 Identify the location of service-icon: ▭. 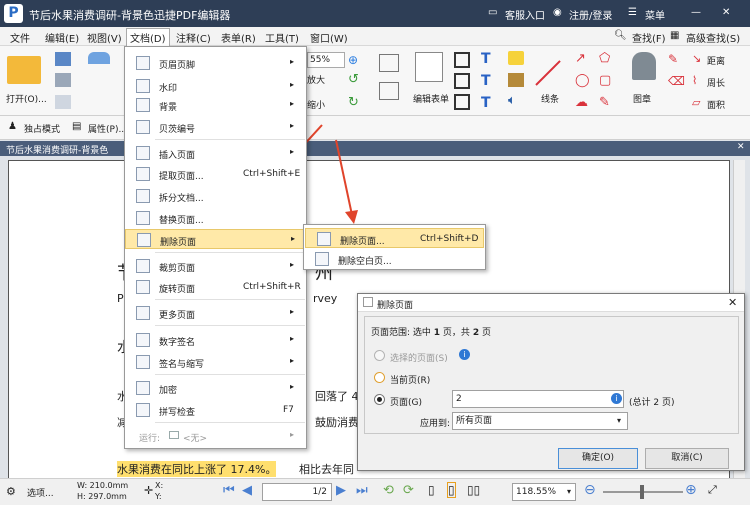
(492, 12).